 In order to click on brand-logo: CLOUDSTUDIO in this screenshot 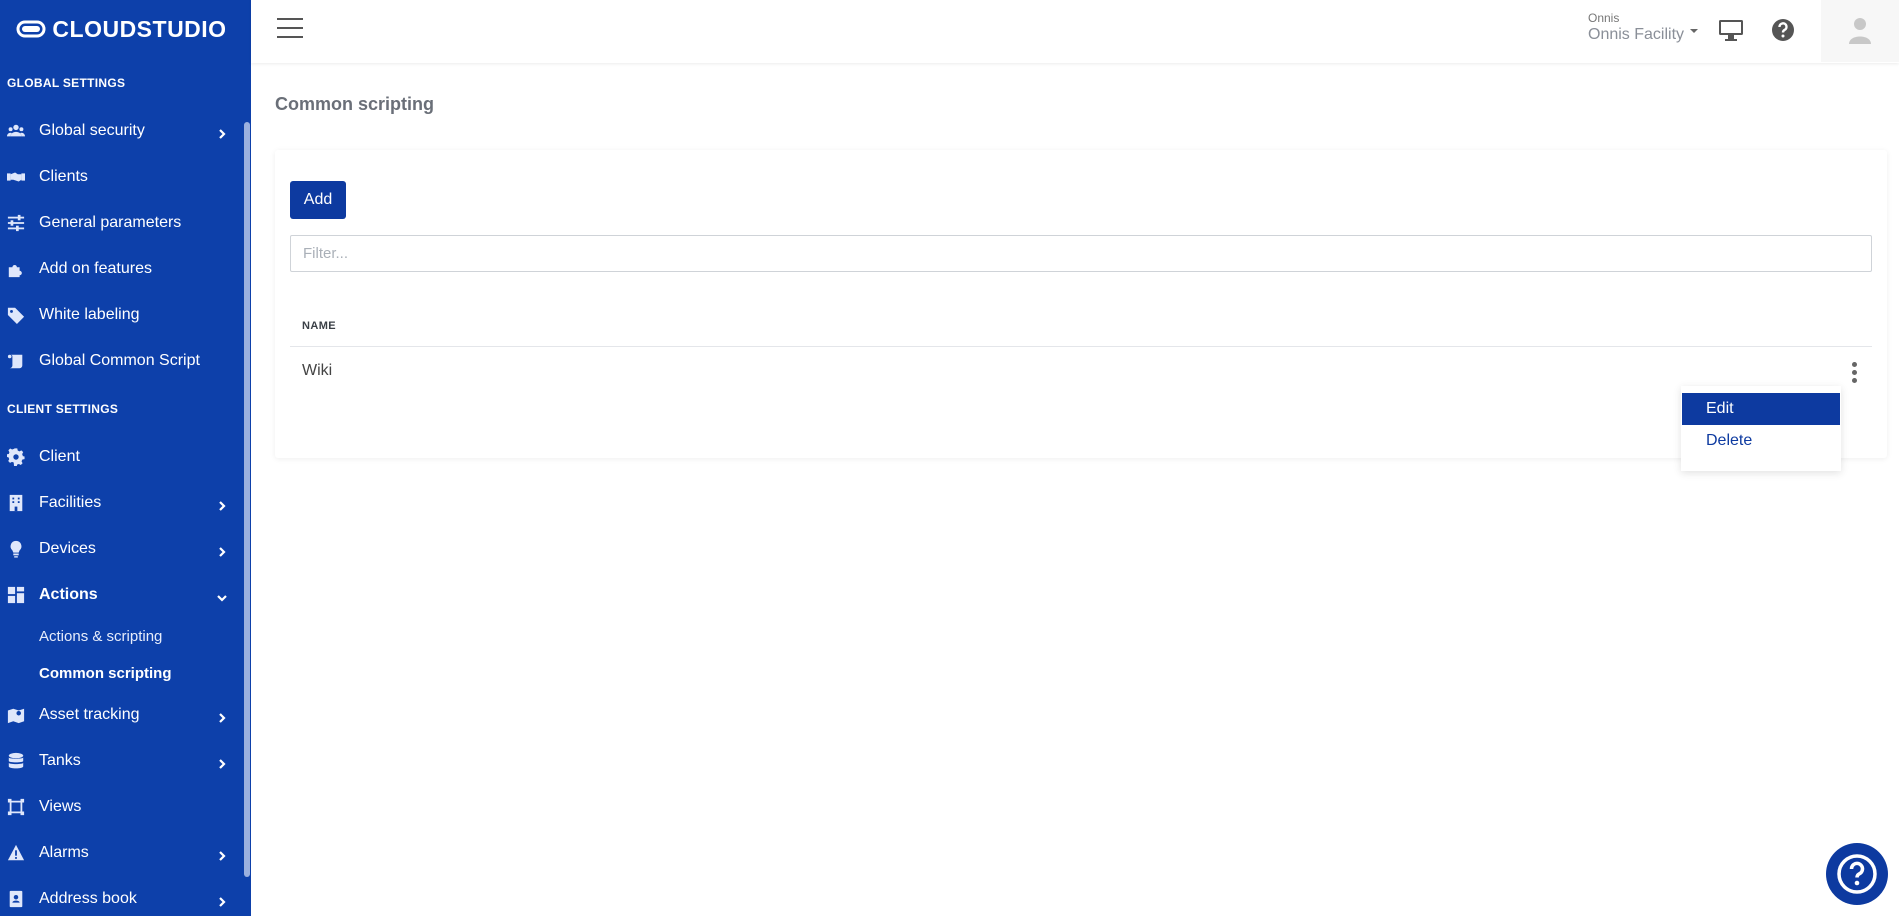, I will do `click(125, 29)`.